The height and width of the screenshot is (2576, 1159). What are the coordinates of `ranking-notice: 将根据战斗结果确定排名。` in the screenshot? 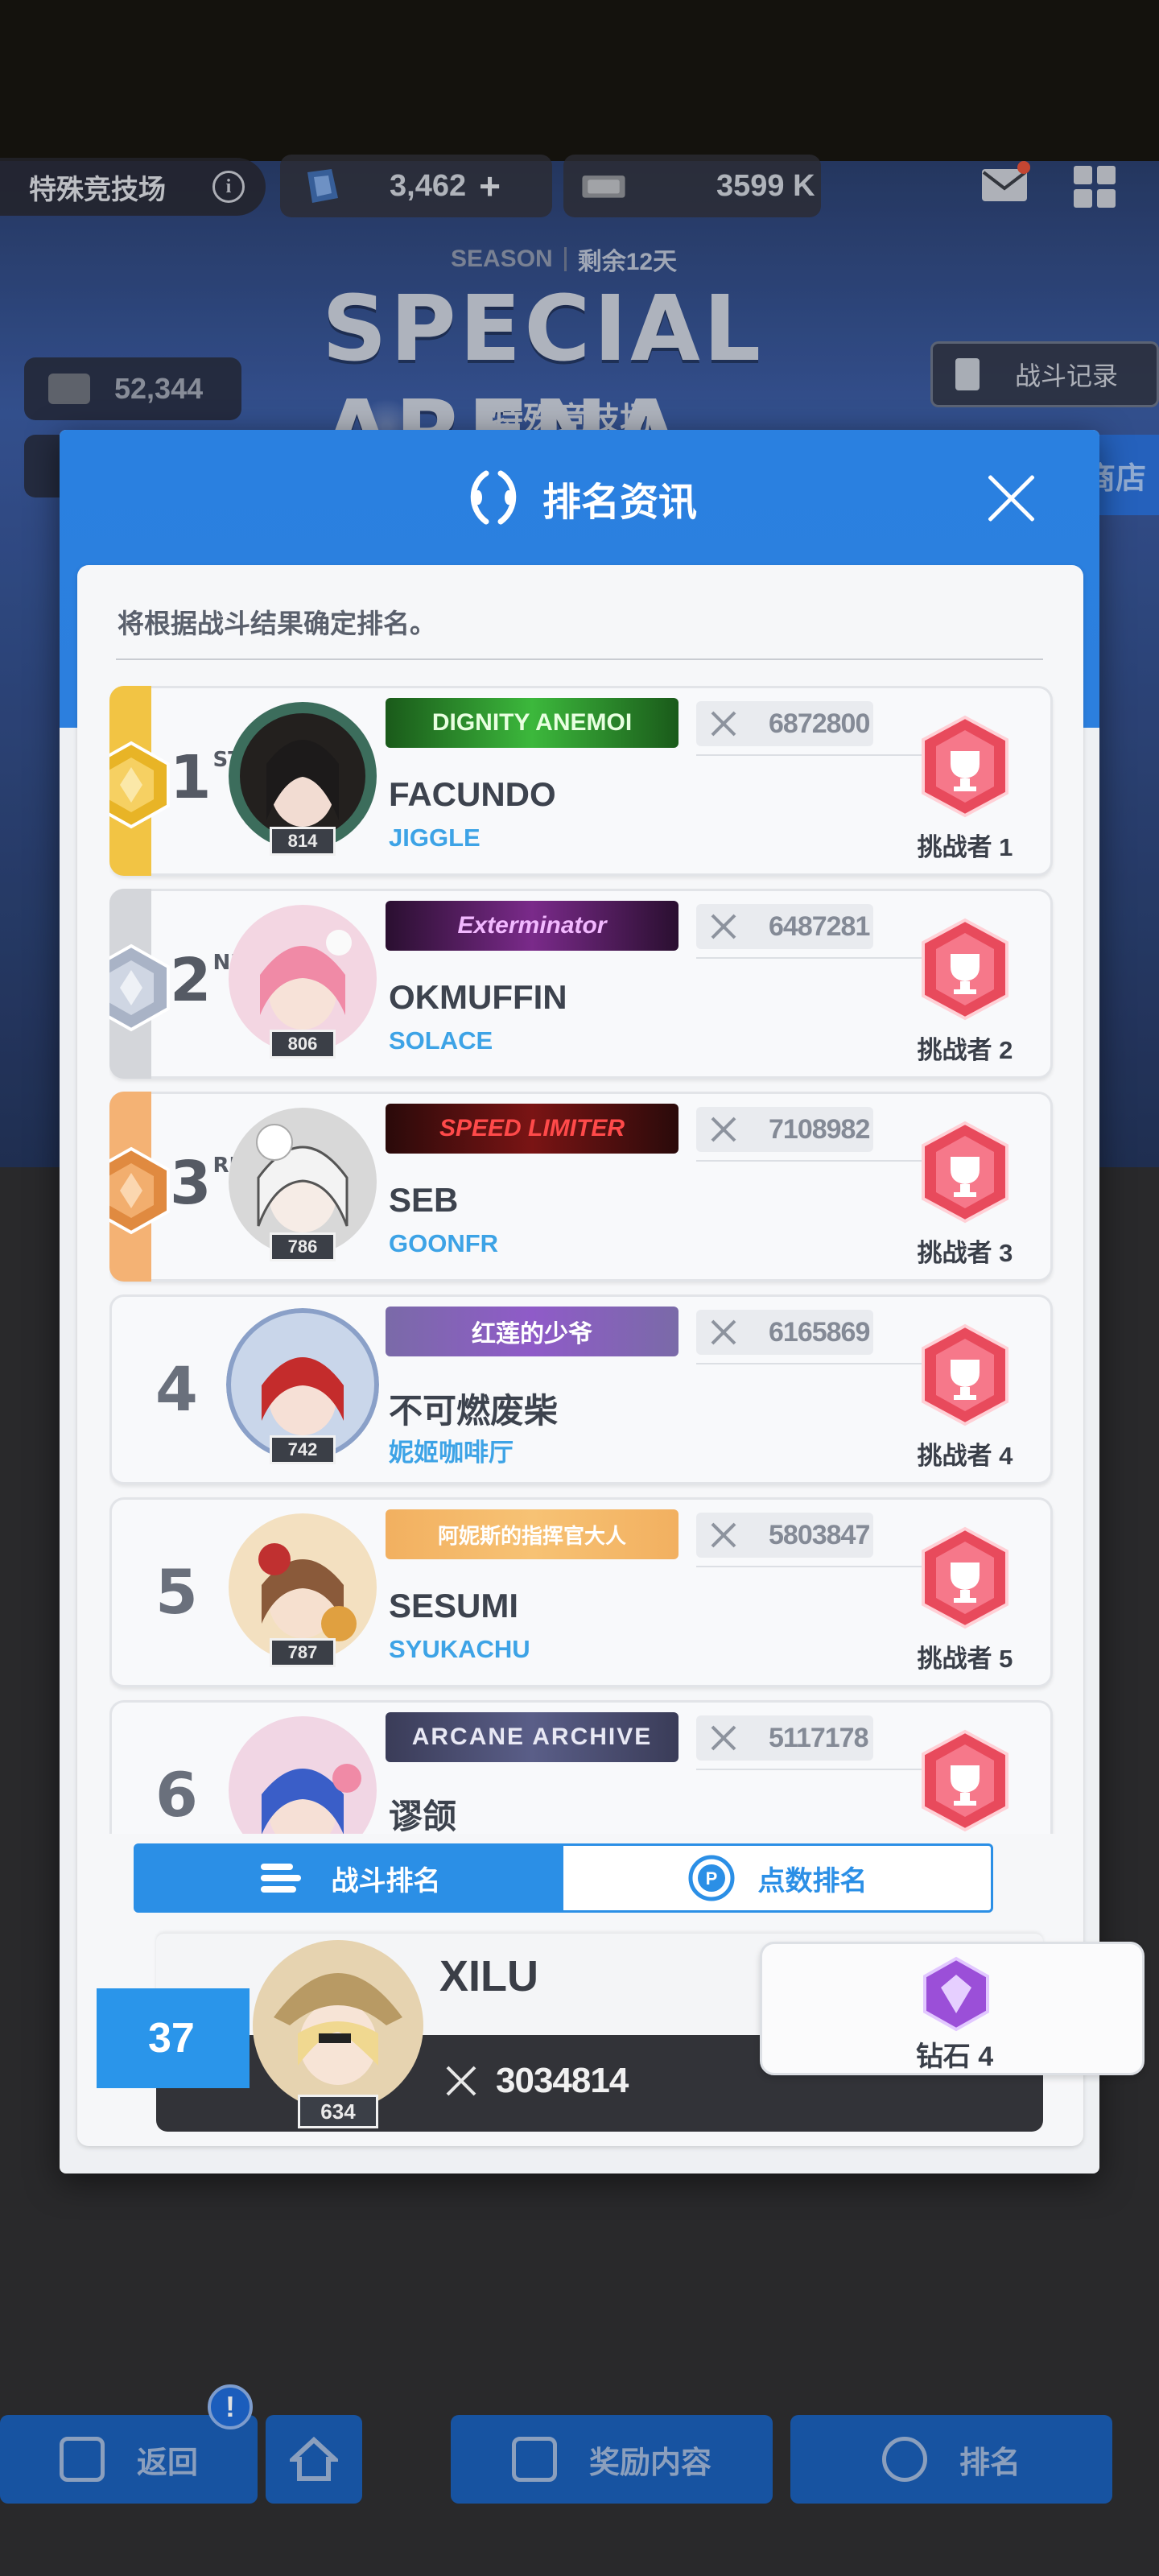 It's located at (277, 623).